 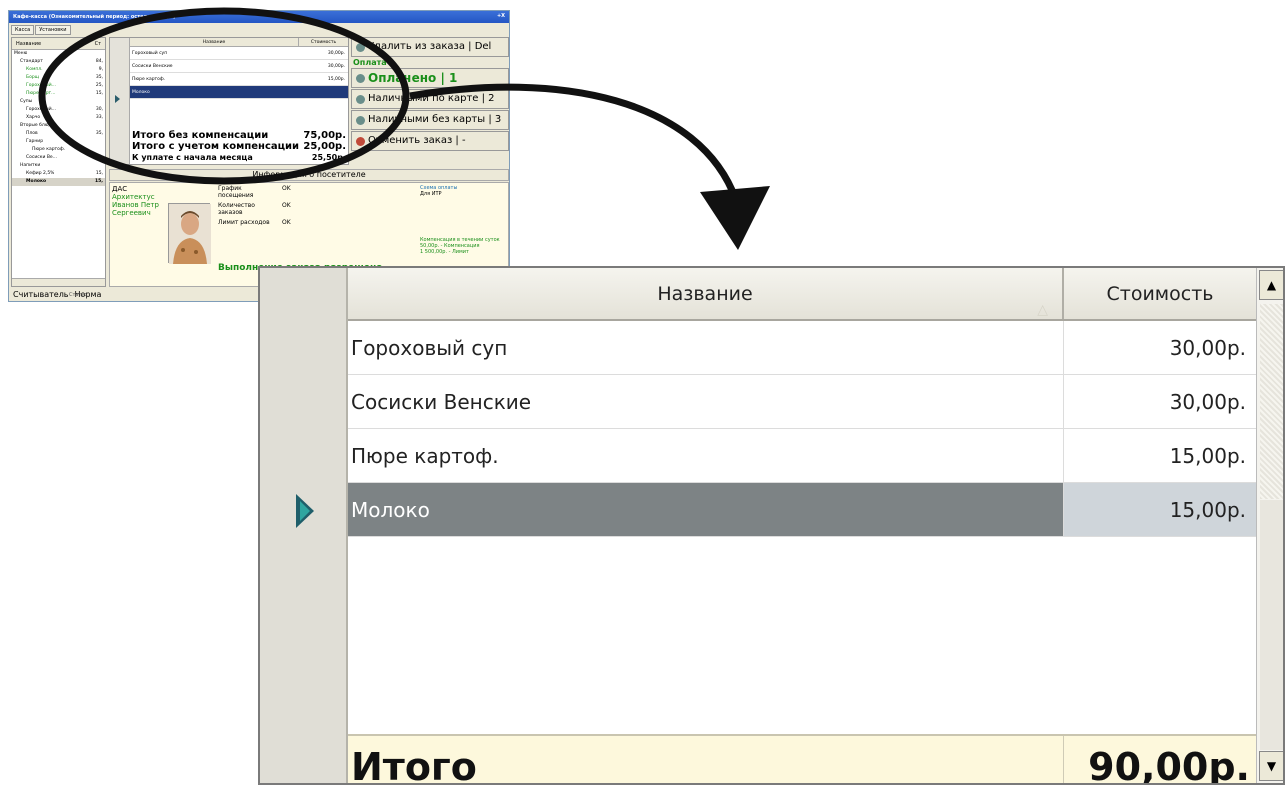 What do you see at coordinates (336, 66) in the screenshot?
I see `order-row-price: 30,00р.` at bounding box center [336, 66].